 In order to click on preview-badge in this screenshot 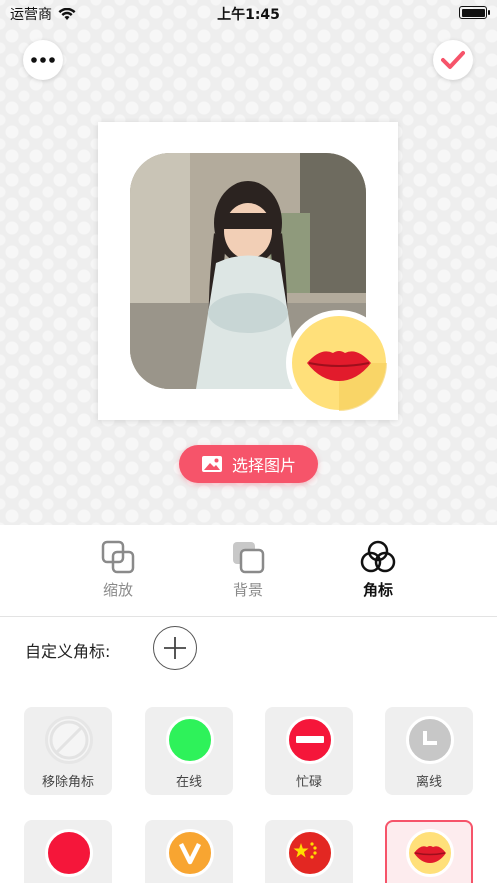, I will do `click(339, 363)`.